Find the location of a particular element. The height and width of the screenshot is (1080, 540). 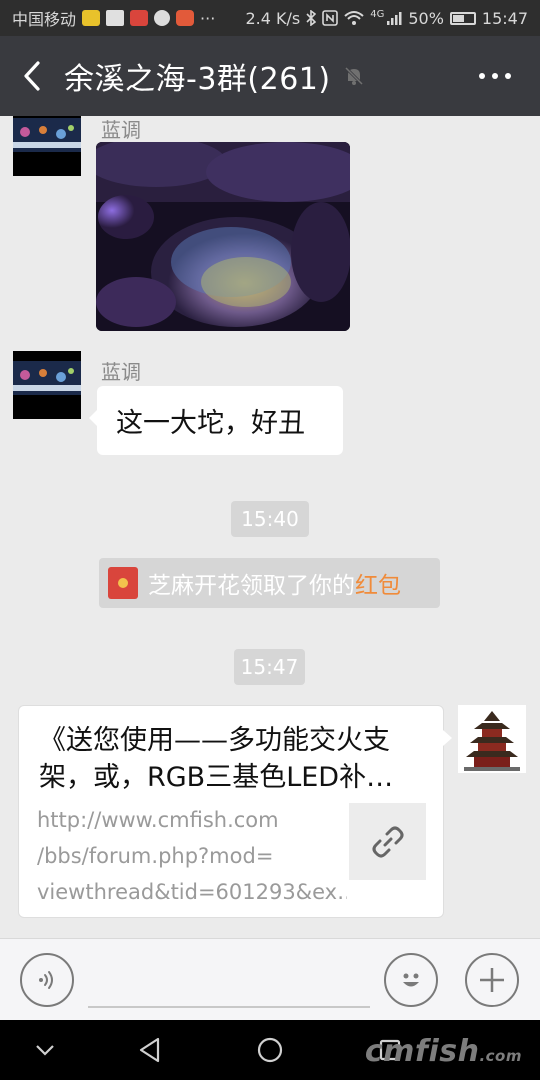

emoji-icon is located at coordinates (411, 980).